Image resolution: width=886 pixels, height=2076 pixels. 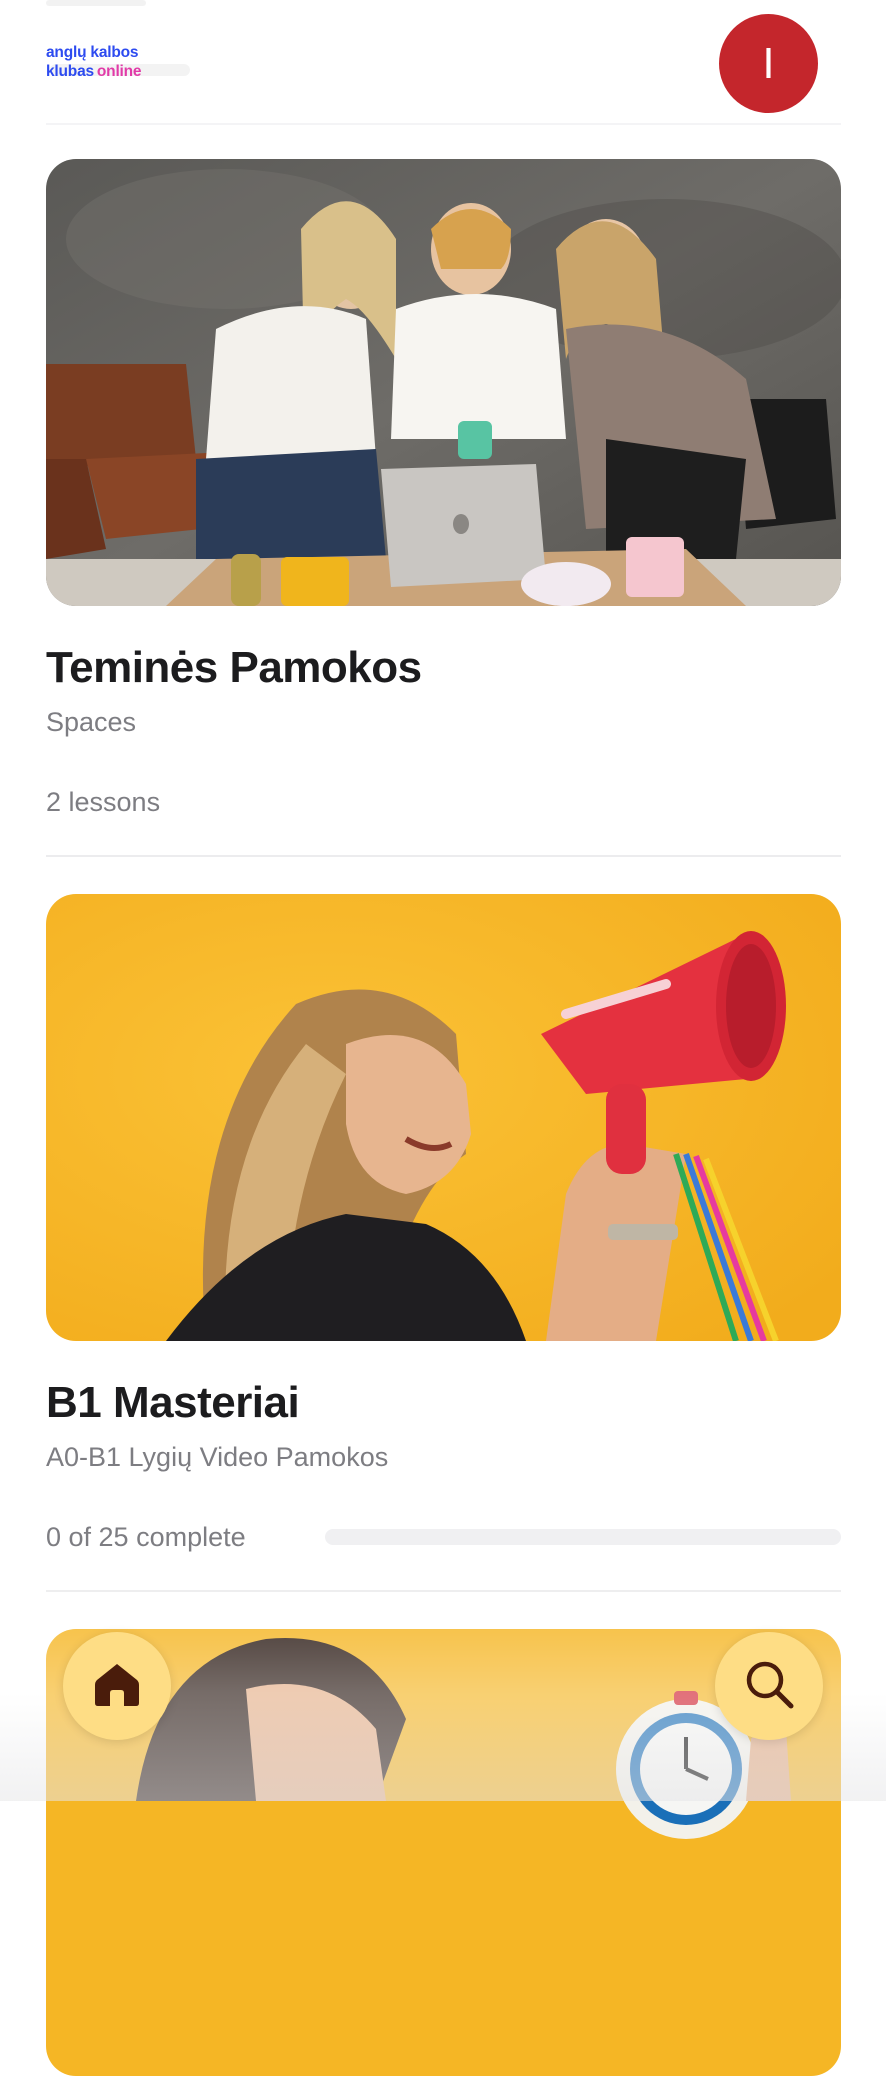 I want to click on logo-word-online: online, so click(x=119, y=71).